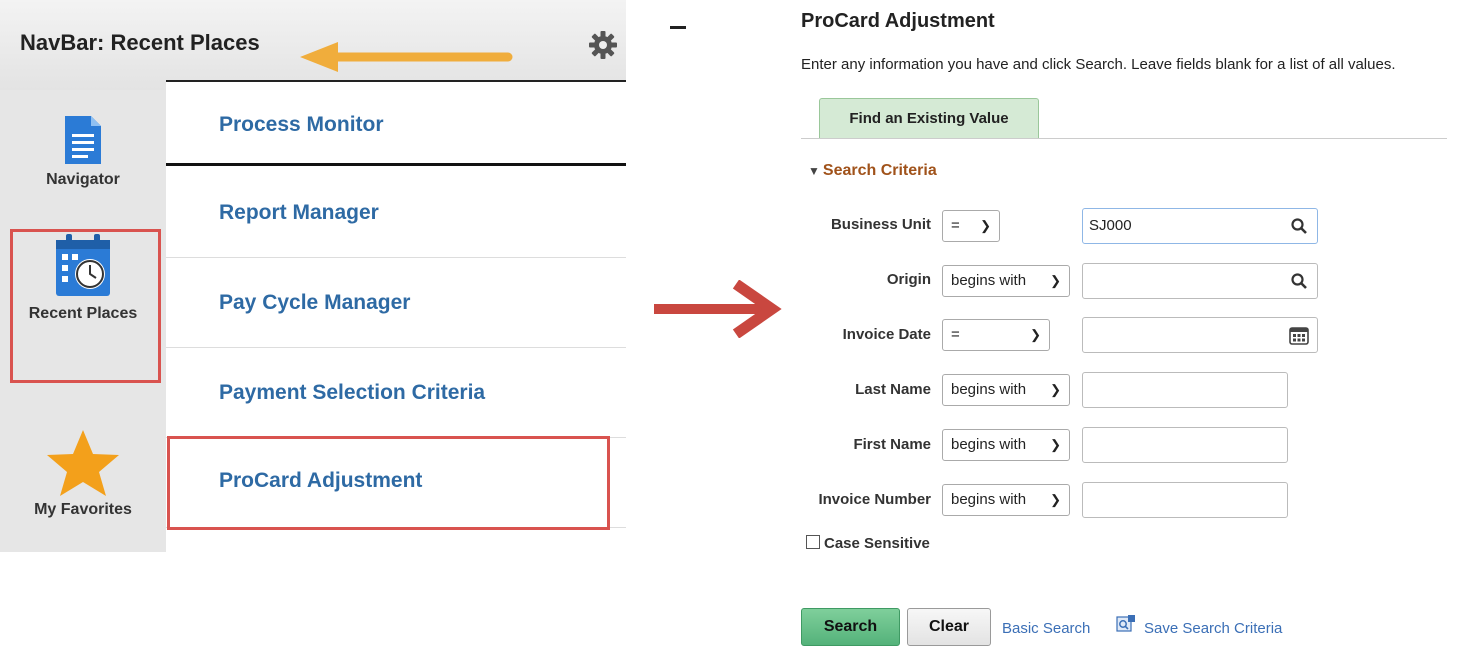 The height and width of the screenshot is (646, 1465). I want to click on sidebar-item-label: My Favorites, so click(83, 509).